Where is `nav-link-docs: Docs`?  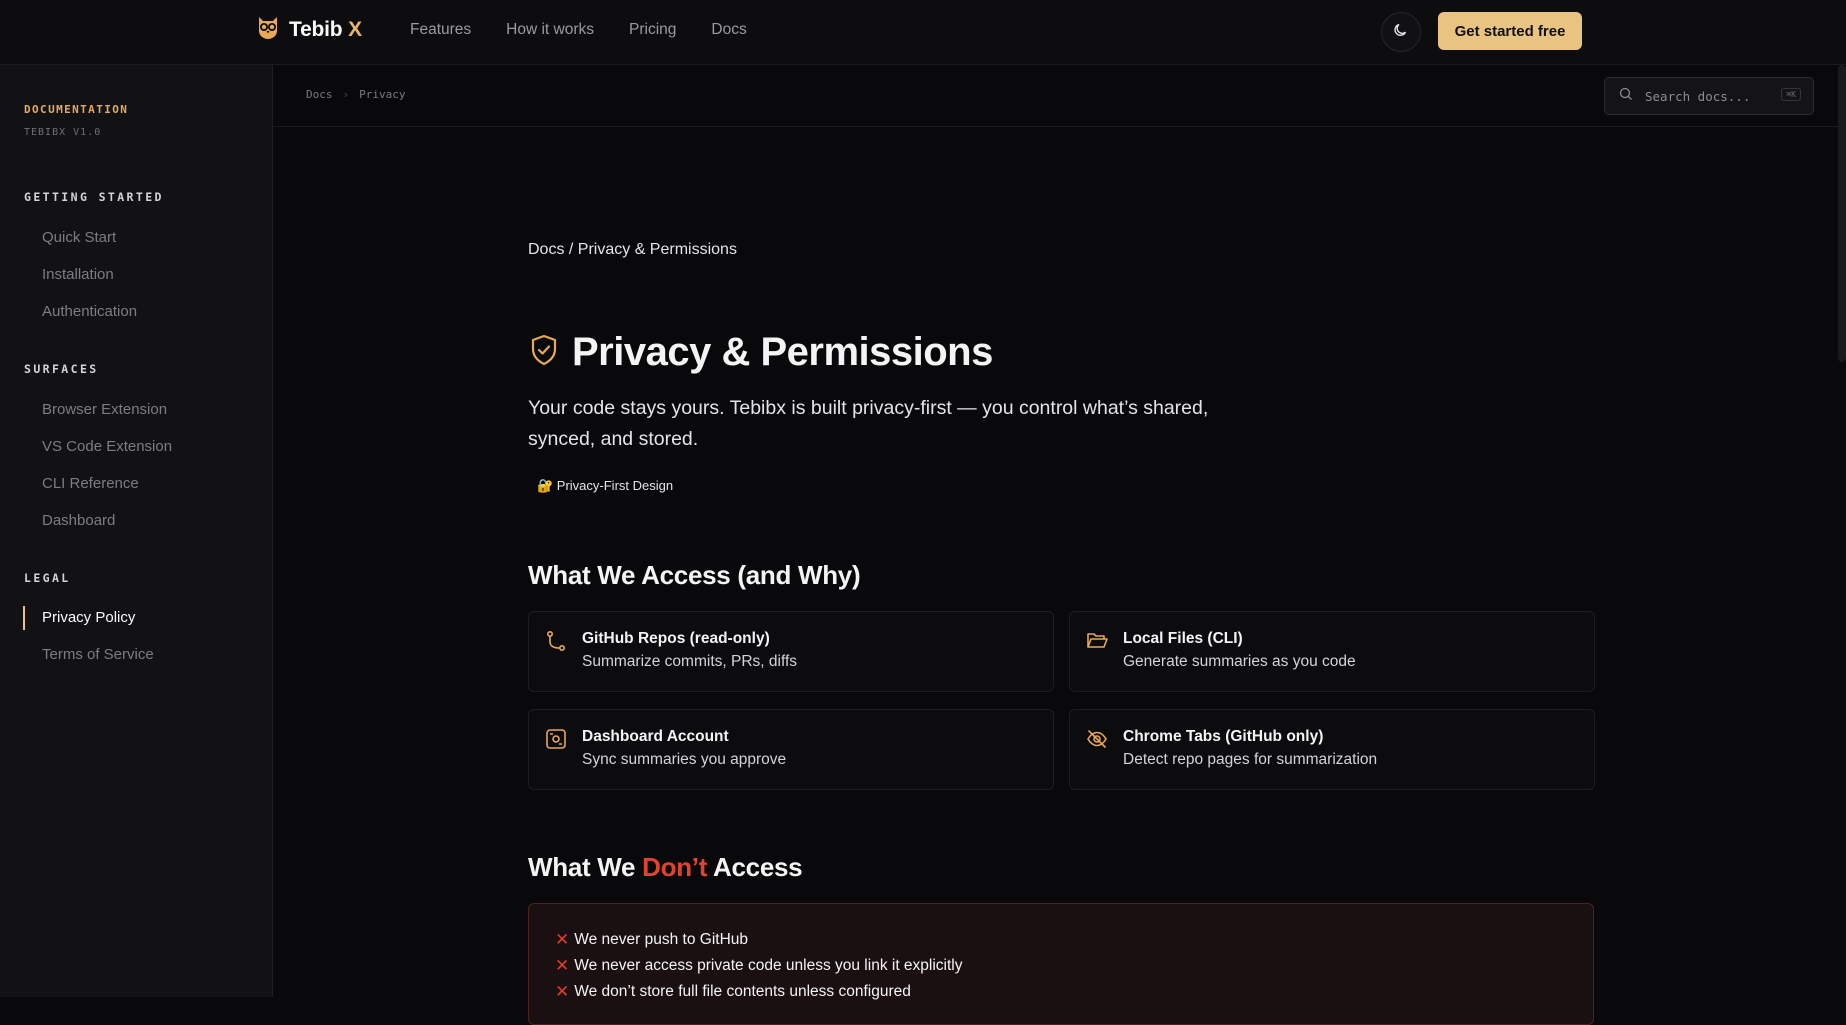 nav-link-docs: Docs is located at coordinates (728, 30).